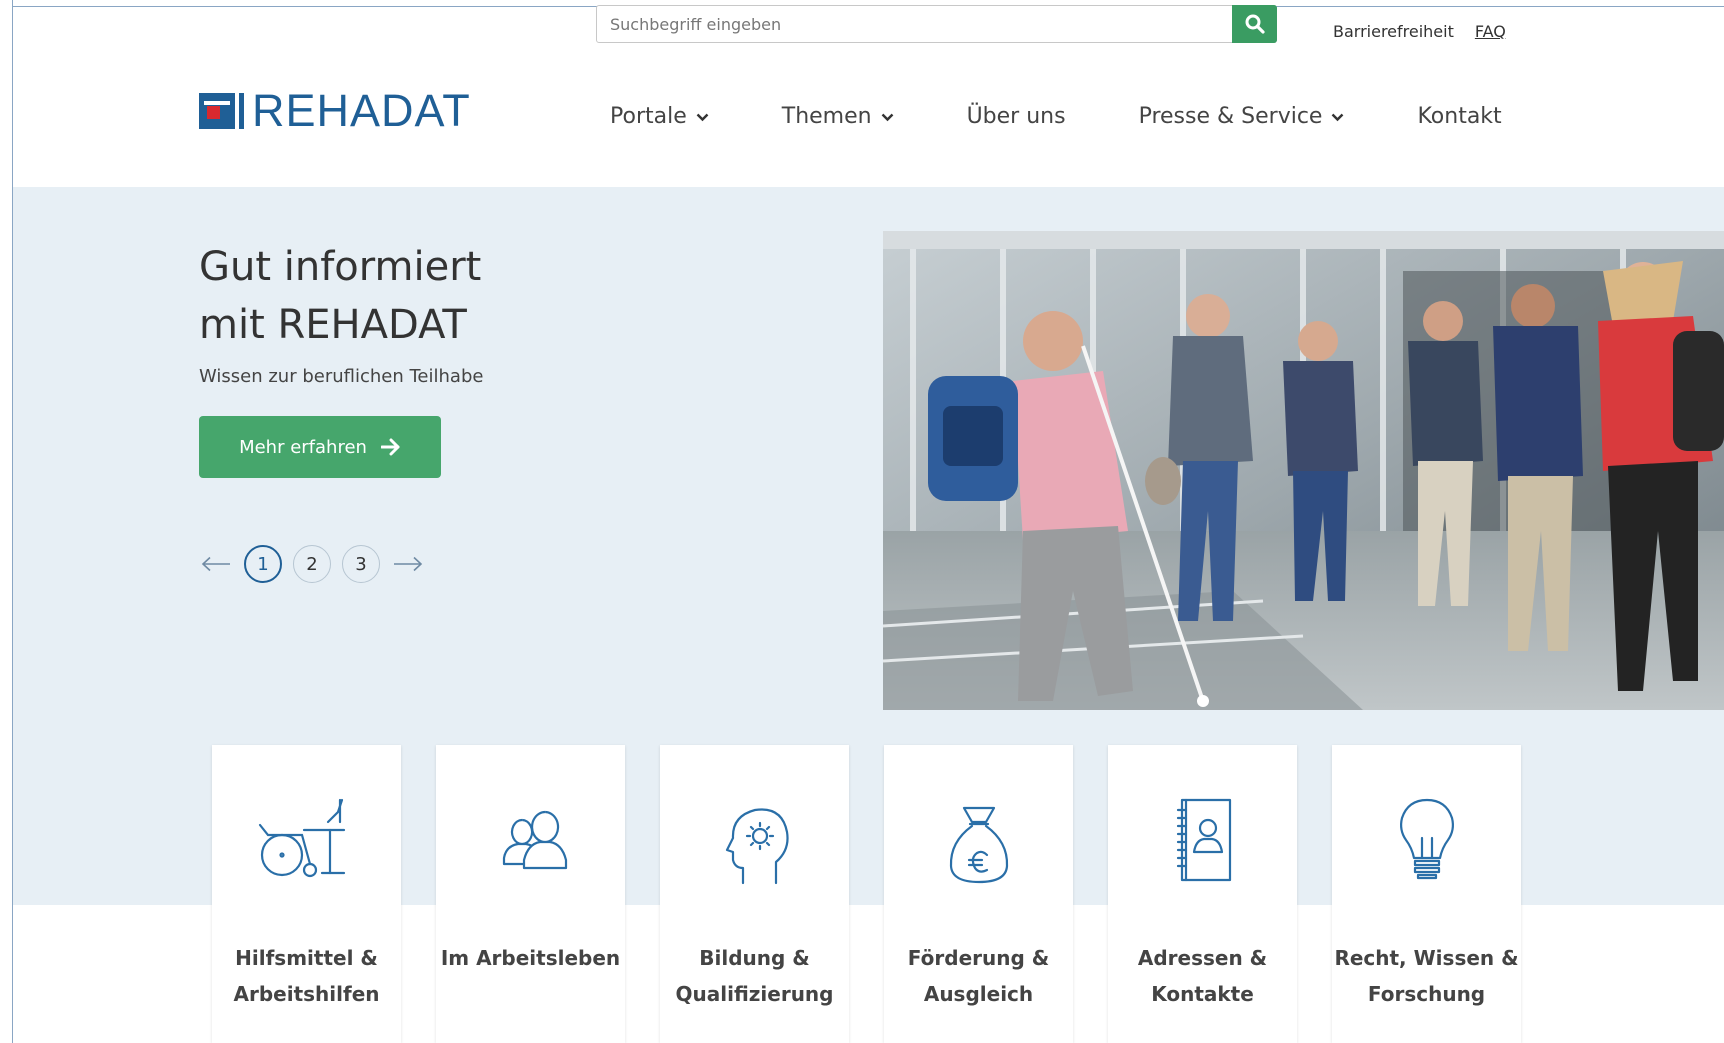  What do you see at coordinates (1202, 894) in the screenshot?
I see `card-adressen: Adressen & Kontakte` at bounding box center [1202, 894].